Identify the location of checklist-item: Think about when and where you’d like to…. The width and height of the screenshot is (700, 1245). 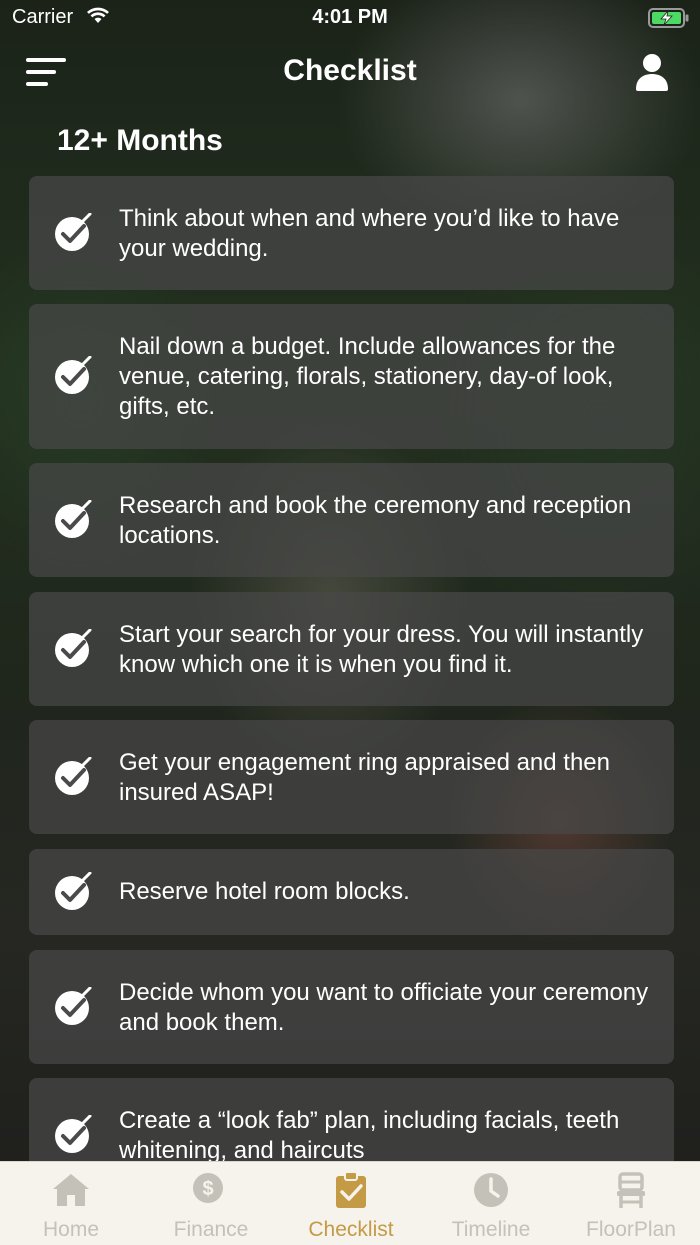
(351, 233).